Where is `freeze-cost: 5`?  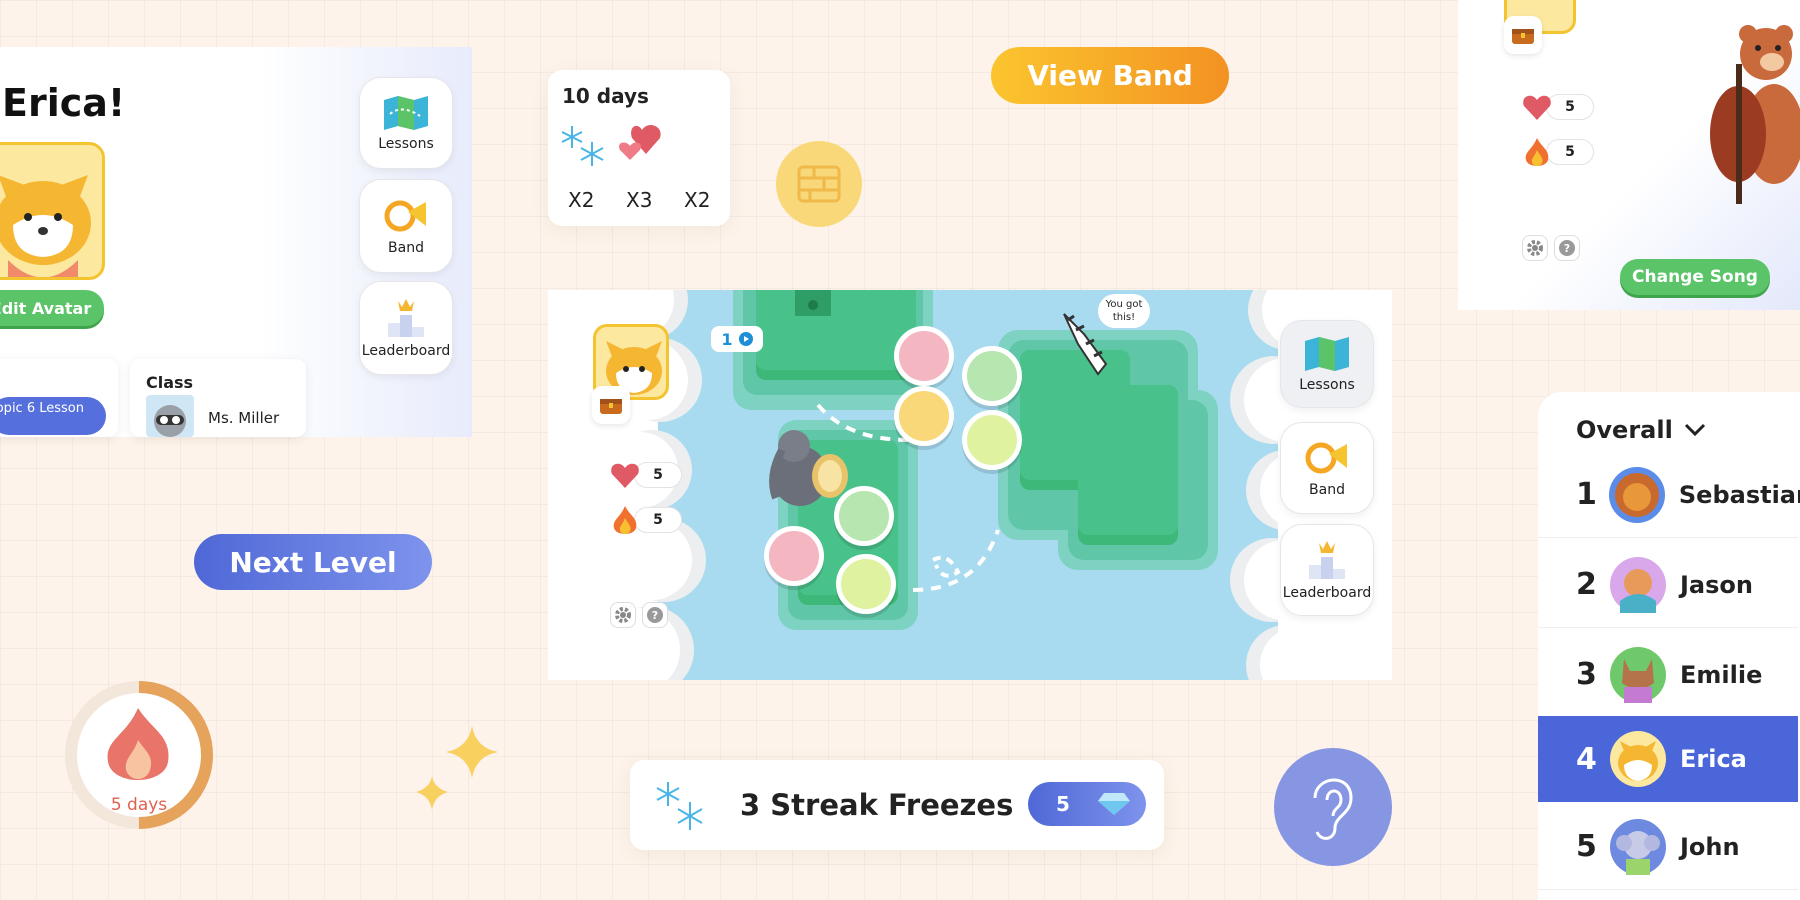
freeze-cost: 5 is located at coordinates (1063, 804).